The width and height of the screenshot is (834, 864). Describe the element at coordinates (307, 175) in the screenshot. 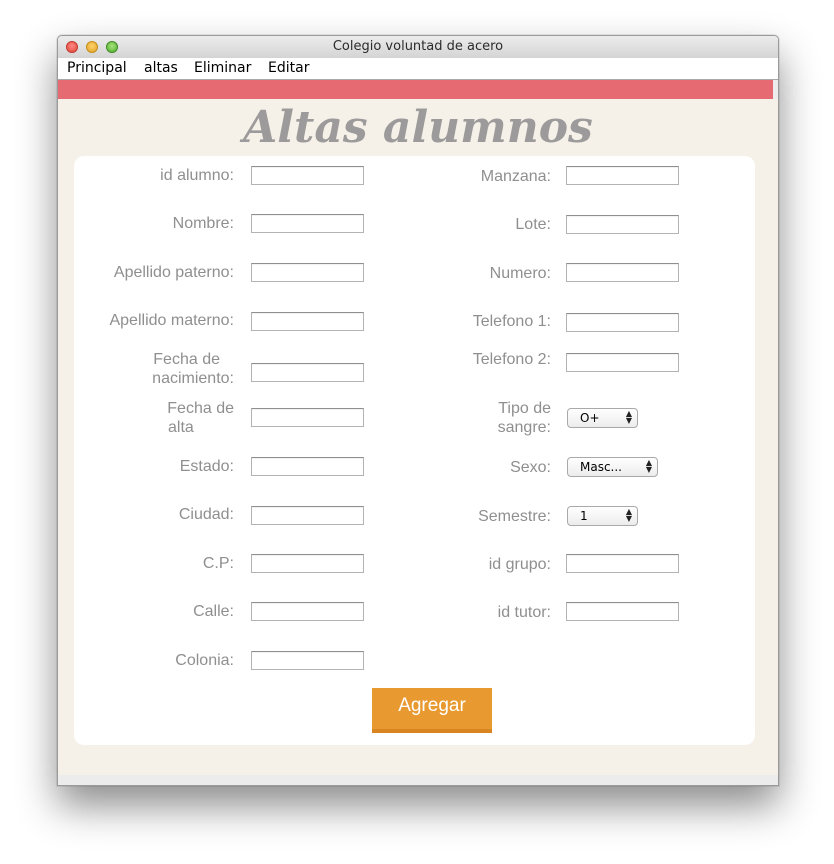

I see `id-alumno-input` at that location.